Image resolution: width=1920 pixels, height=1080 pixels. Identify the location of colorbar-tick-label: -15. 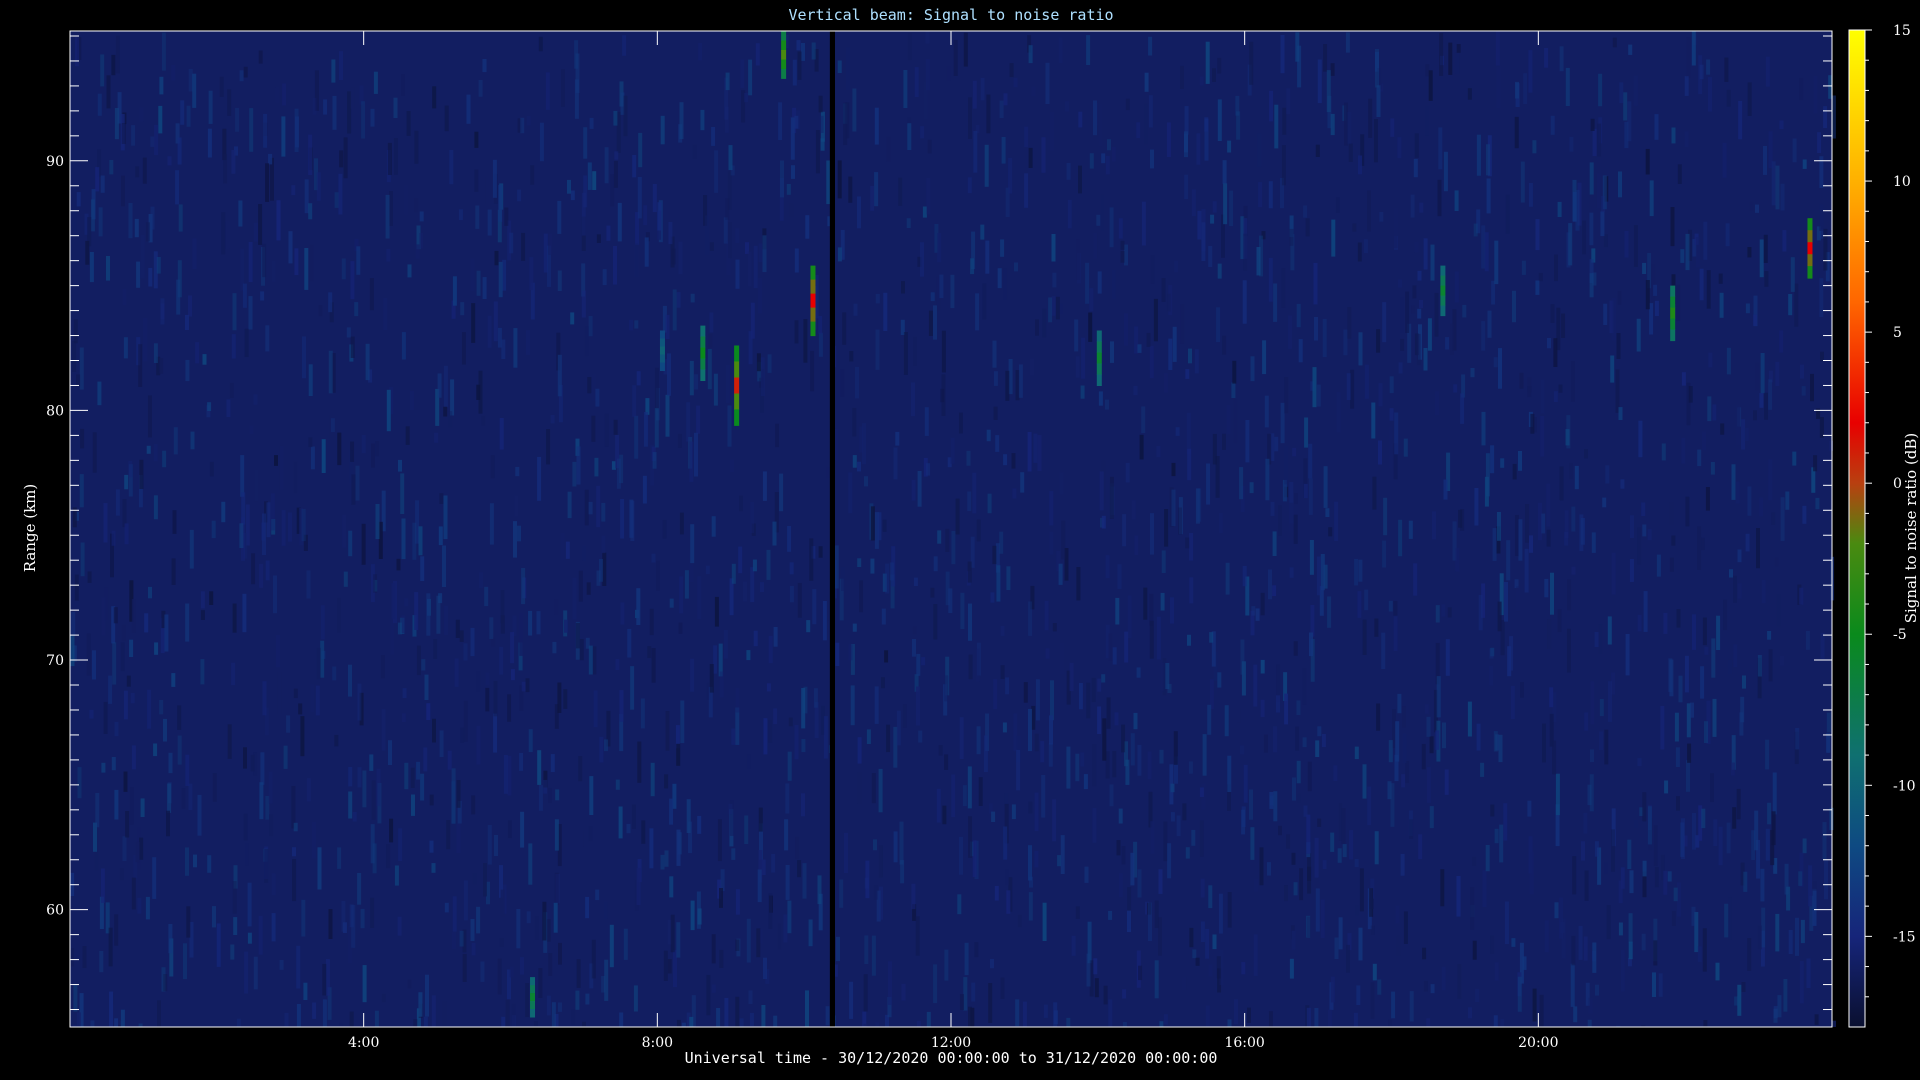
(1904, 937).